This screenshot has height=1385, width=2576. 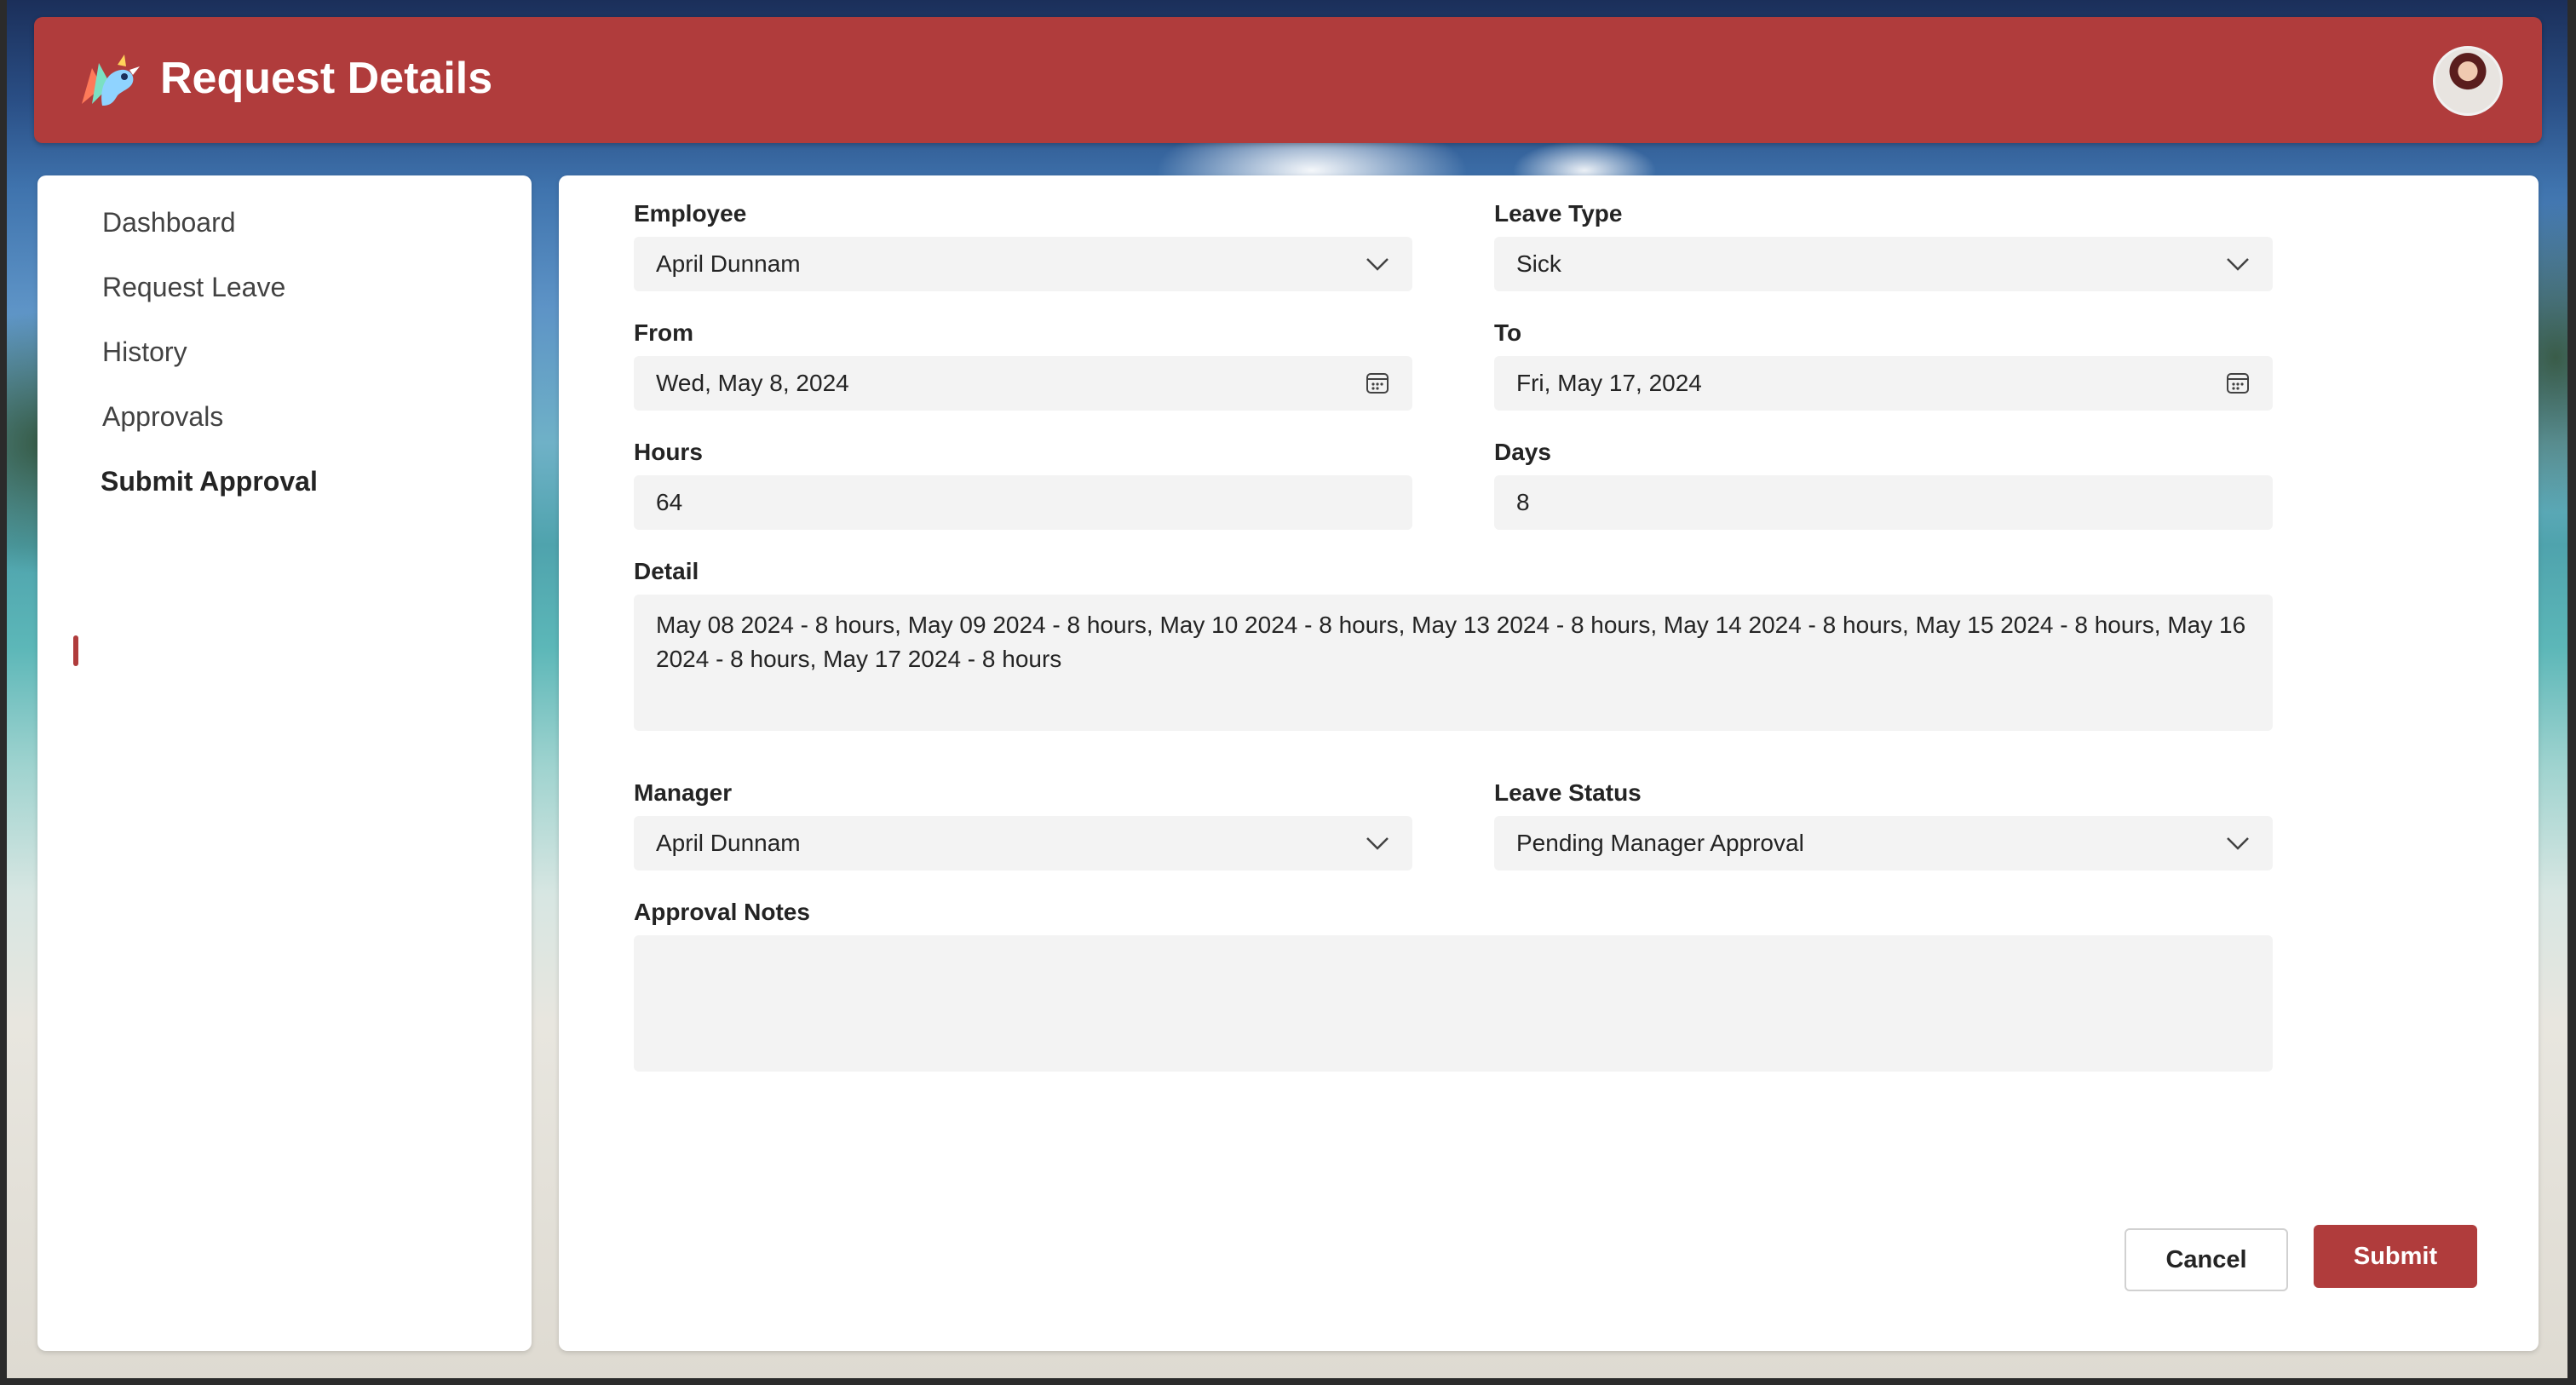 What do you see at coordinates (1523, 502) in the screenshot?
I see `days-value: 8` at bounding box center [1523, 502].